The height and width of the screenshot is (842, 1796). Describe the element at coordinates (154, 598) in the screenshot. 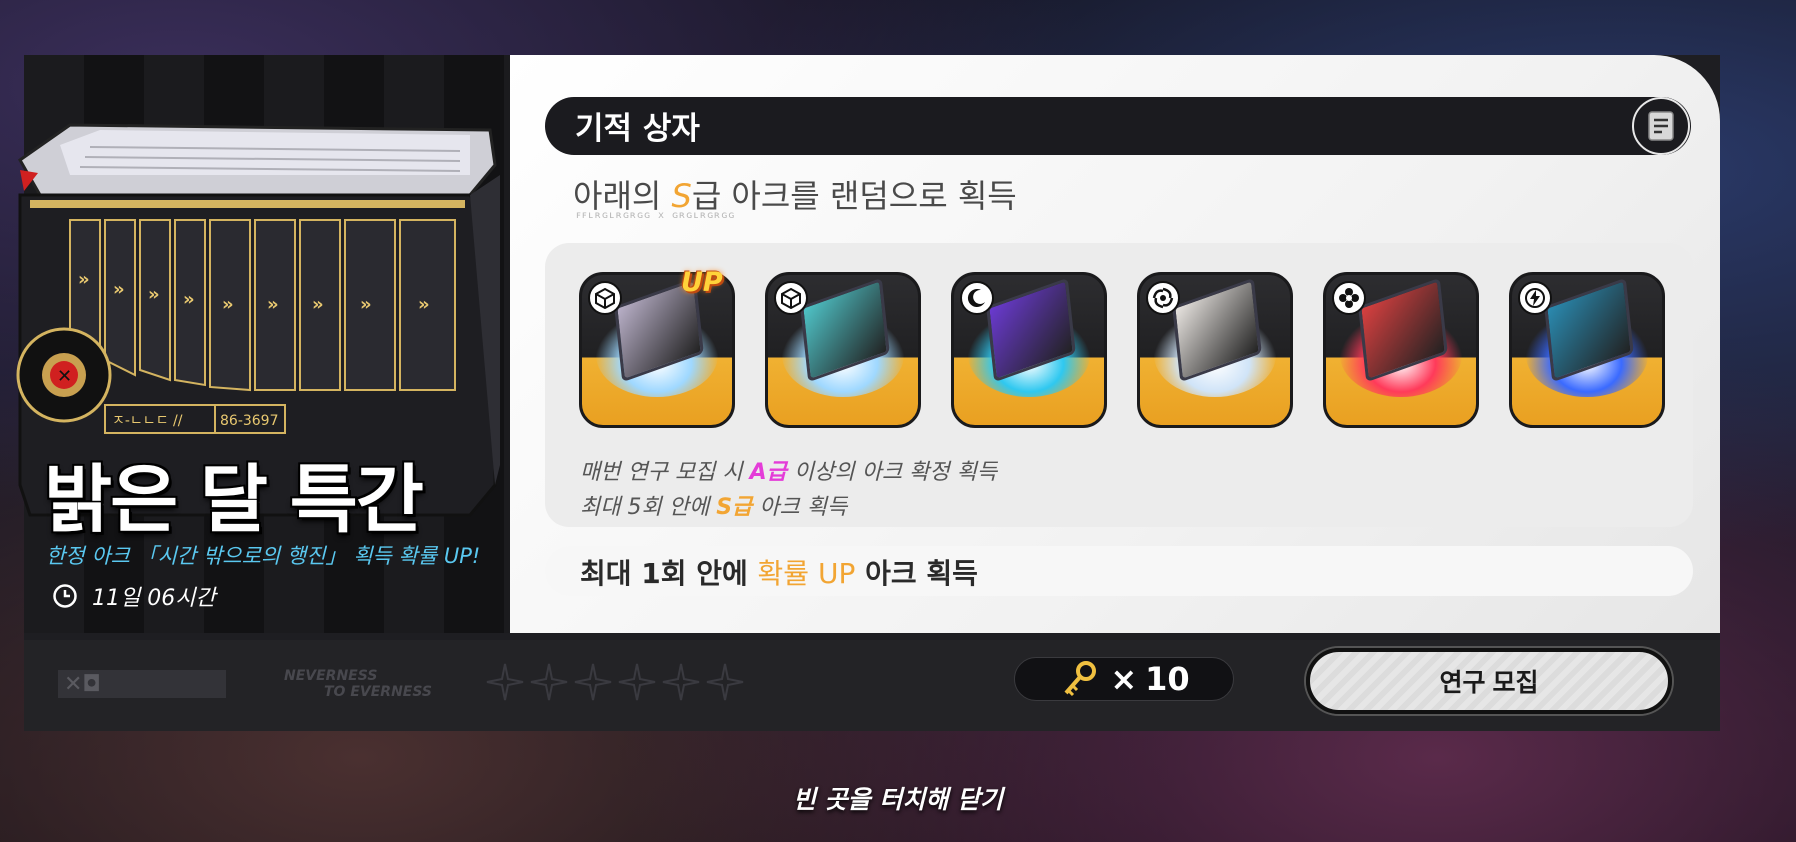

I see `timer-text: 11일 06시간` at that location.